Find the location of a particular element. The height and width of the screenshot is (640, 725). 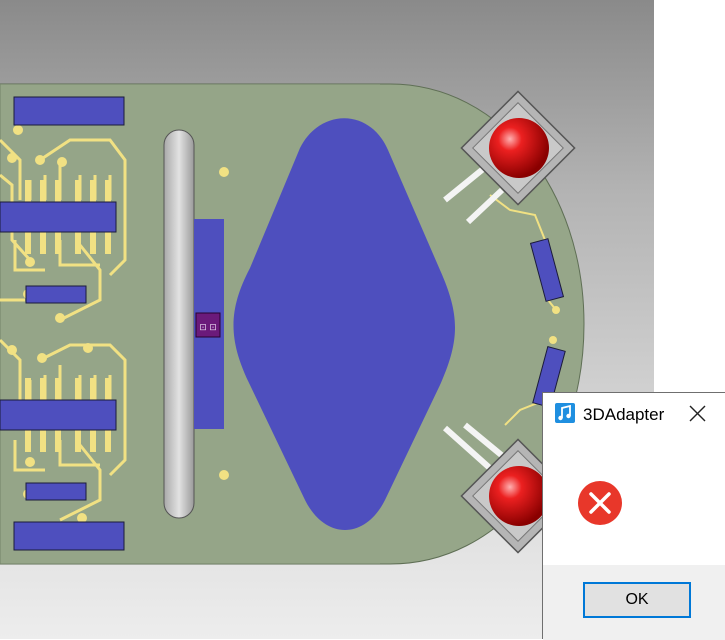

close-icon is located at coordinates (697, 413).